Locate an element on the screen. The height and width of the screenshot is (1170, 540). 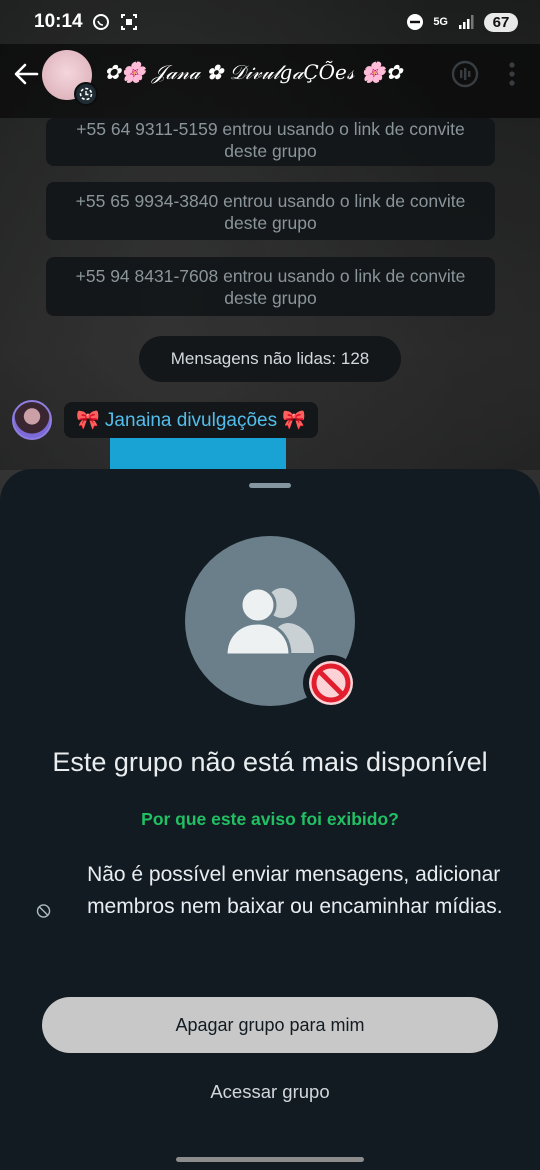
back-arrow-icon is located at coordinates (26, 74).